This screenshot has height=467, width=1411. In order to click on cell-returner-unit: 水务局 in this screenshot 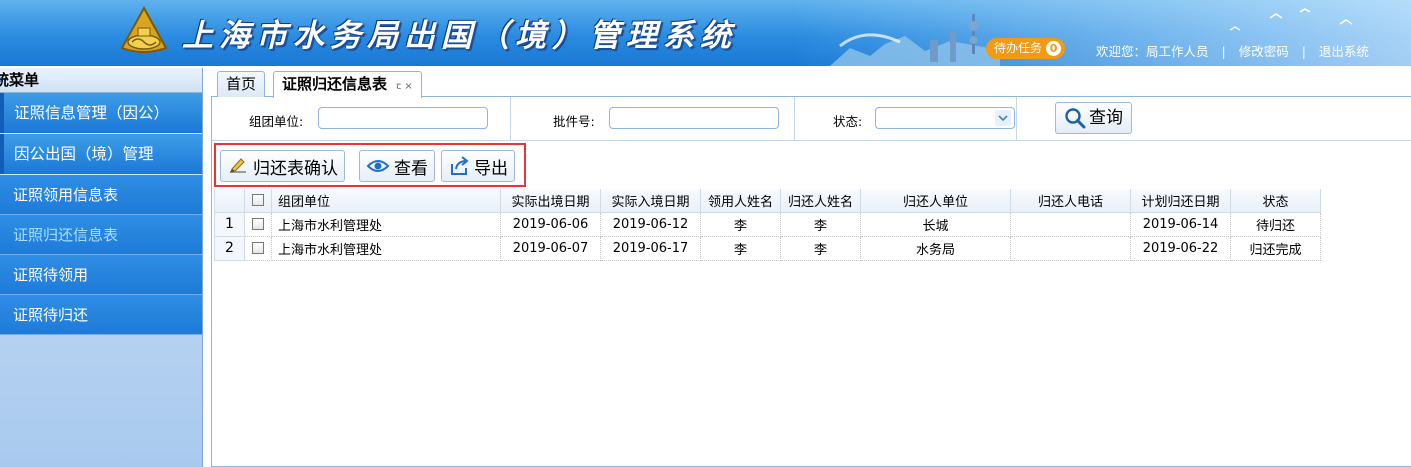, I will do `click(935, 248)`.